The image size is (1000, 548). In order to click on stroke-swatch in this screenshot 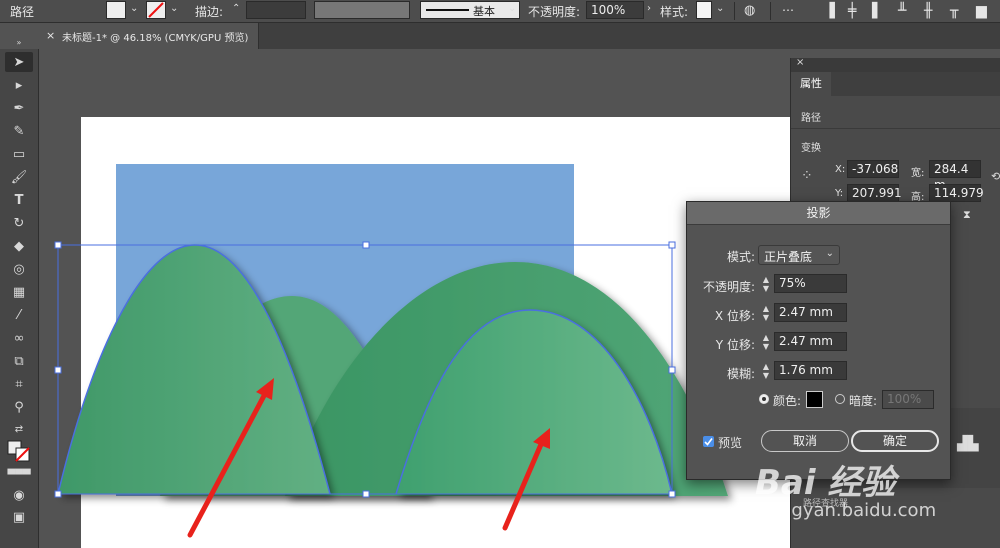, I will do `click(156, 10)`.